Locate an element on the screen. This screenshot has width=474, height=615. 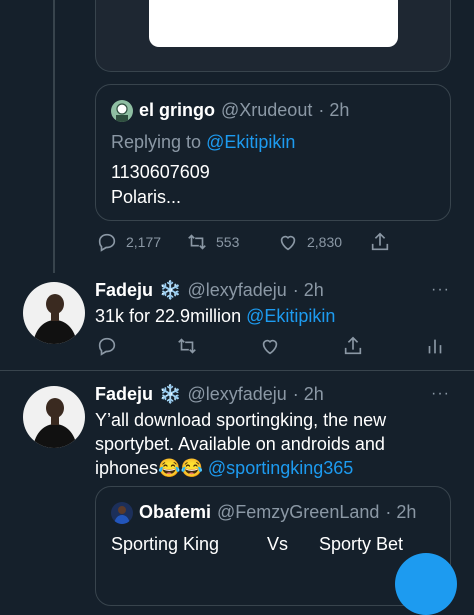
reply-action: 2,177 is located at coordinates (128, 242).